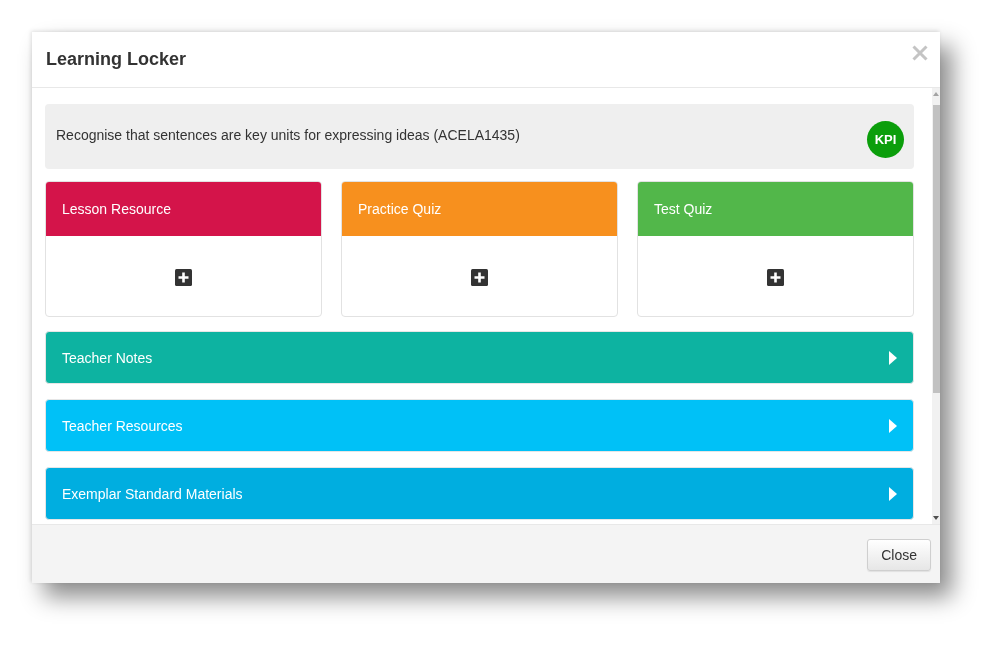 This screenshot has height=648, width=1005. Describe the element at coordinates (183, 209) in the screenshot. I see `card-header: Lesson Resource` at that location.